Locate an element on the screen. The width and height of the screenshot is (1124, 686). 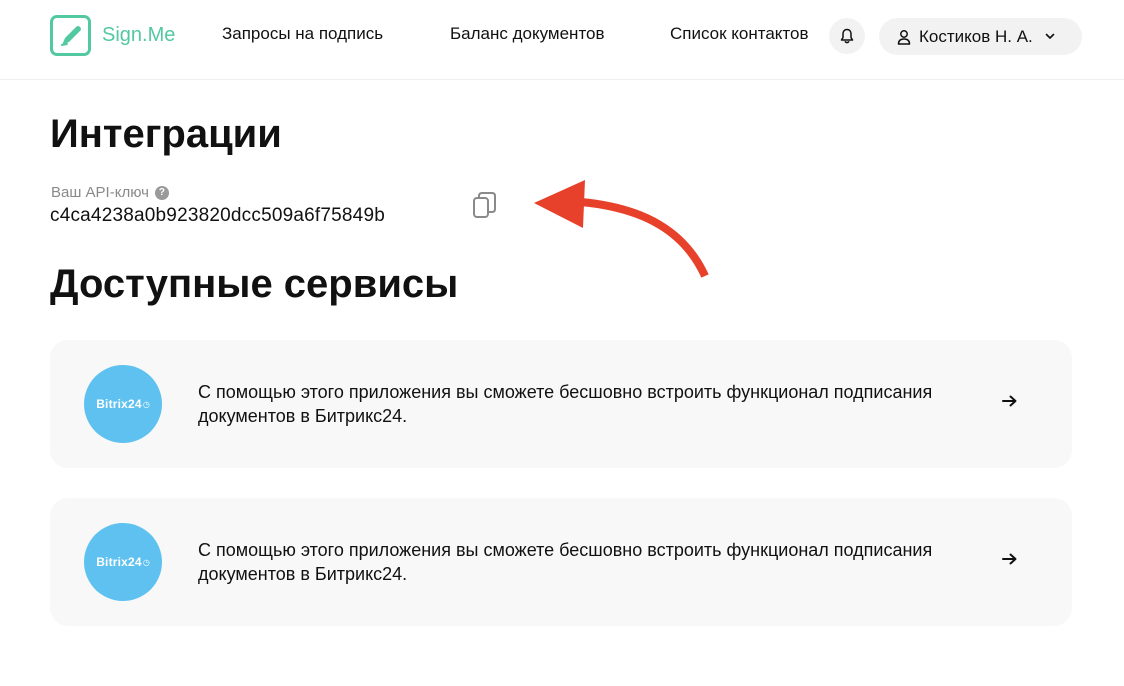
nav-contacts-list: Список контактов is located at coordinates (739, 34).